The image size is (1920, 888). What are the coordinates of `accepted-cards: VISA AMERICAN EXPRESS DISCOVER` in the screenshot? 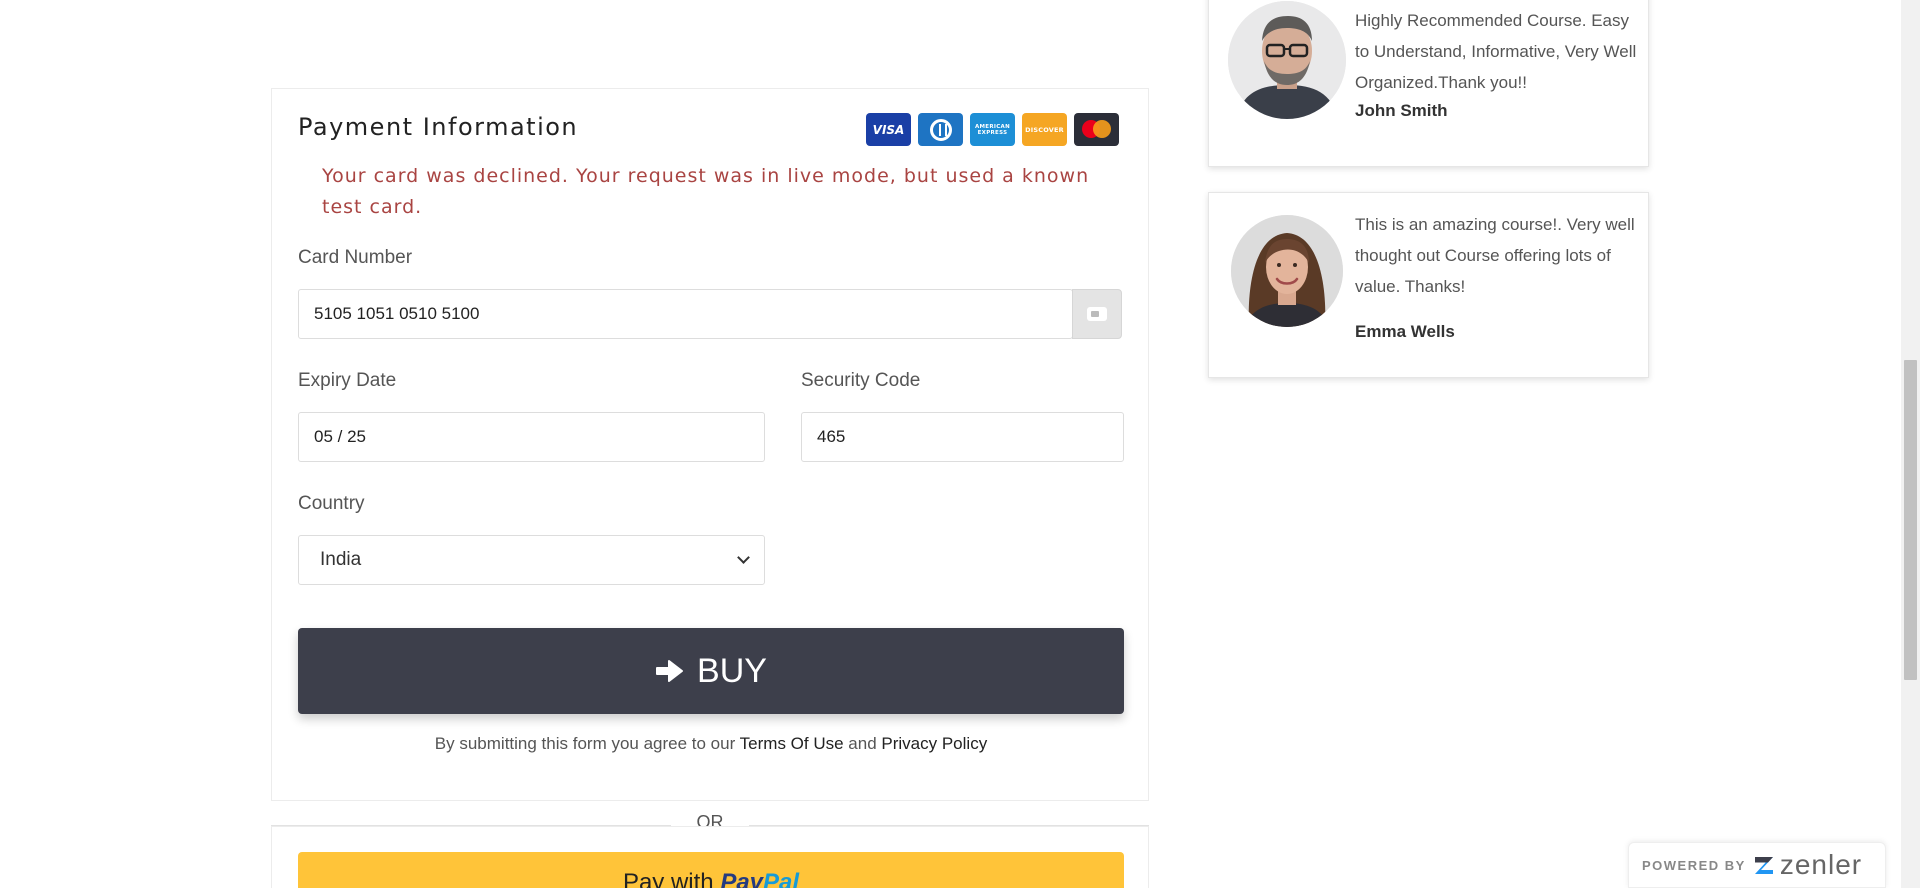 It's located at (992, 129).